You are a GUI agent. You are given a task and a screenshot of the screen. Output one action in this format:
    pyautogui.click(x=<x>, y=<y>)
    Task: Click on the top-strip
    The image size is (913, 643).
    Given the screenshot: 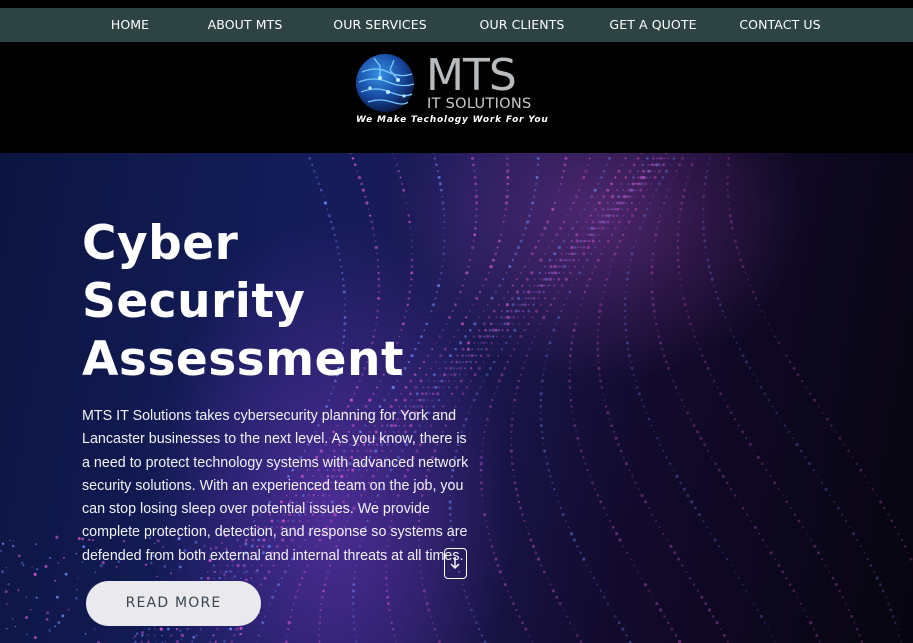 What is the action you would take?
    pyautogui.click(x=456, y=4)
    